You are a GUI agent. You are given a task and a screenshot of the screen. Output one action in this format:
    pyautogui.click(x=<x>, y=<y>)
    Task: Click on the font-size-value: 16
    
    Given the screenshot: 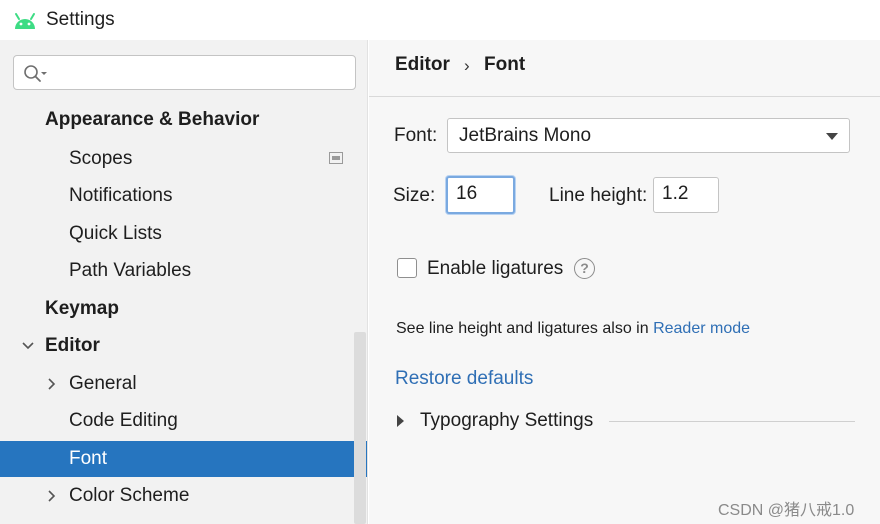 What is the action you would take?
    pyautogui.click(x=467, y=193)
    